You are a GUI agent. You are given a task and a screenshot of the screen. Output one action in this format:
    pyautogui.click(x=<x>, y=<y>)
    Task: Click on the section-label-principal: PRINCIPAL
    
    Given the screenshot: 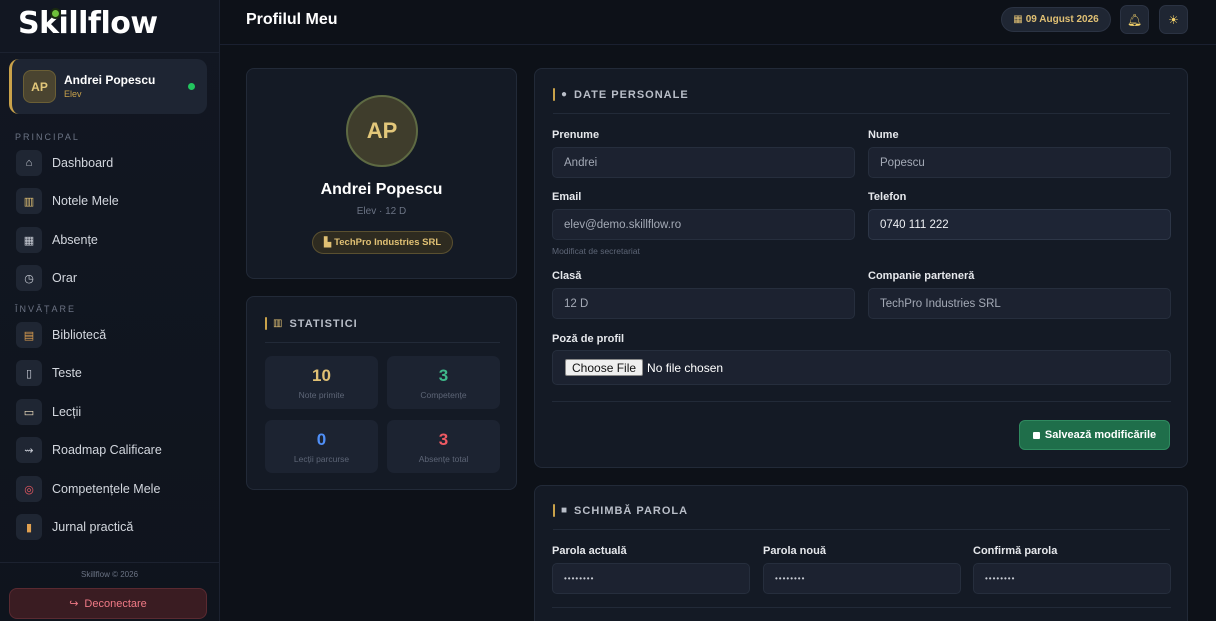 What is the action you would take?
    pyautogui.click(x=47, y=137)
    